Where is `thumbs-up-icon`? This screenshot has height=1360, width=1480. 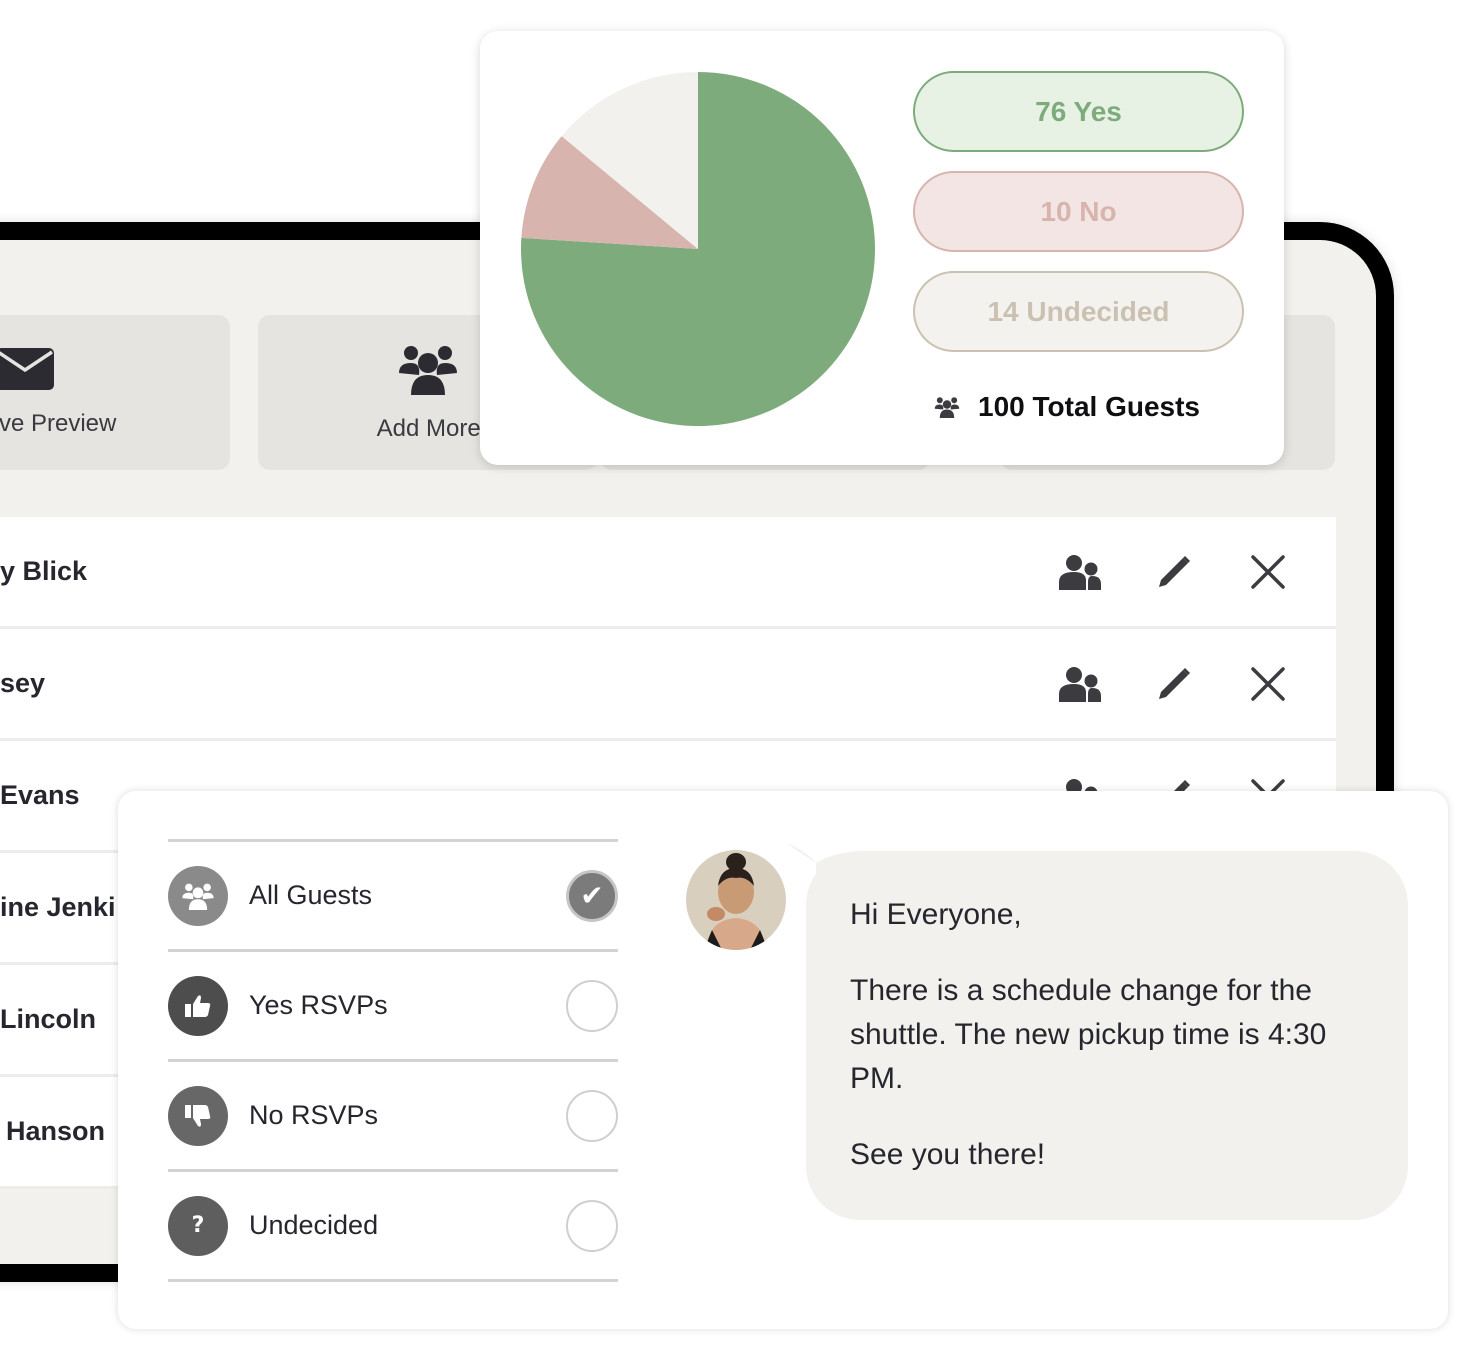 thumbs-up-icon is located at coordinates (198, 1005).